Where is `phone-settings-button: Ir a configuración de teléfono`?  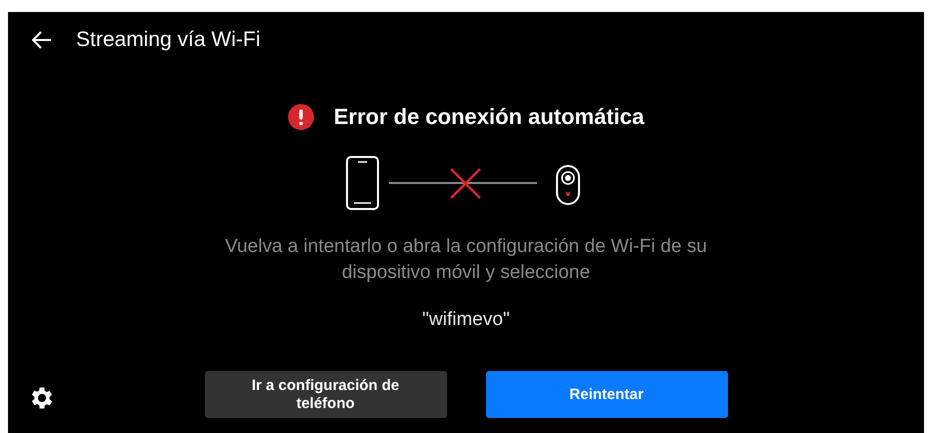
phone-settings-button: Ir a configuración de teléfono is located at coordinates (325, 394).